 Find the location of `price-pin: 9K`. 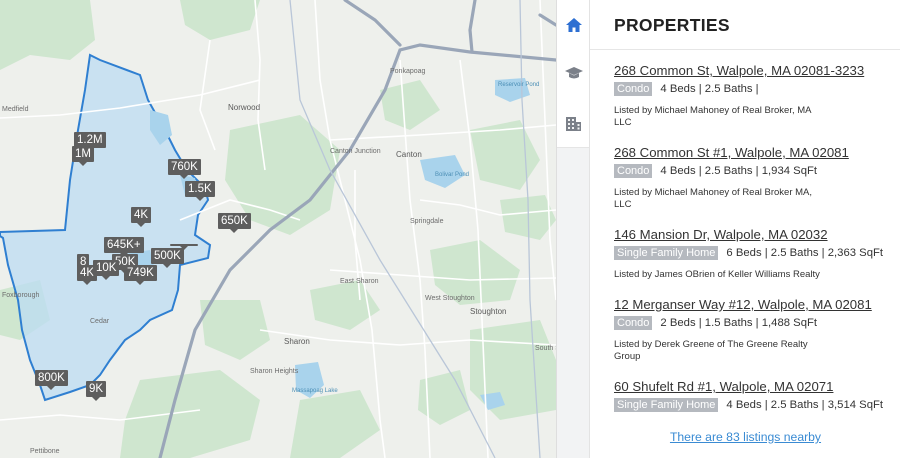

price-pin: 9K is located at coordinates (96, 391).